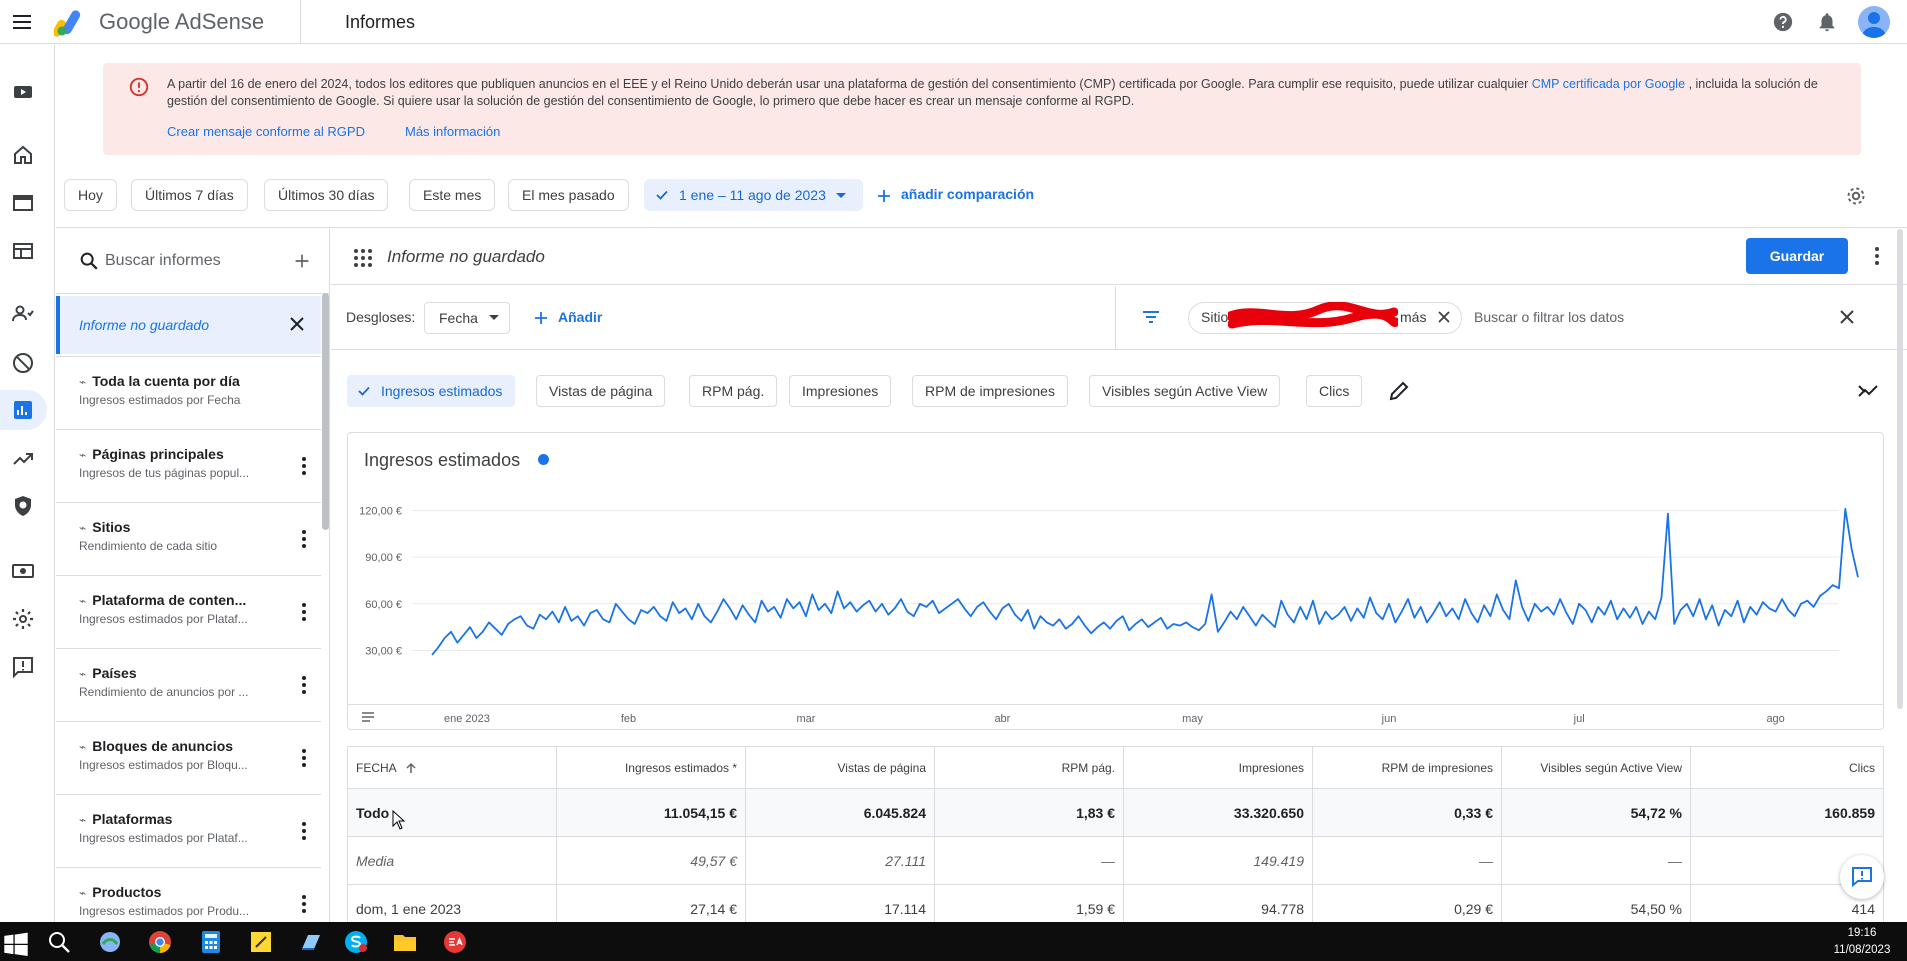  Describe the element at coordinates (568, 195) in the screenshot. I see `date-chip-last-month: El mes pasado` at that location.